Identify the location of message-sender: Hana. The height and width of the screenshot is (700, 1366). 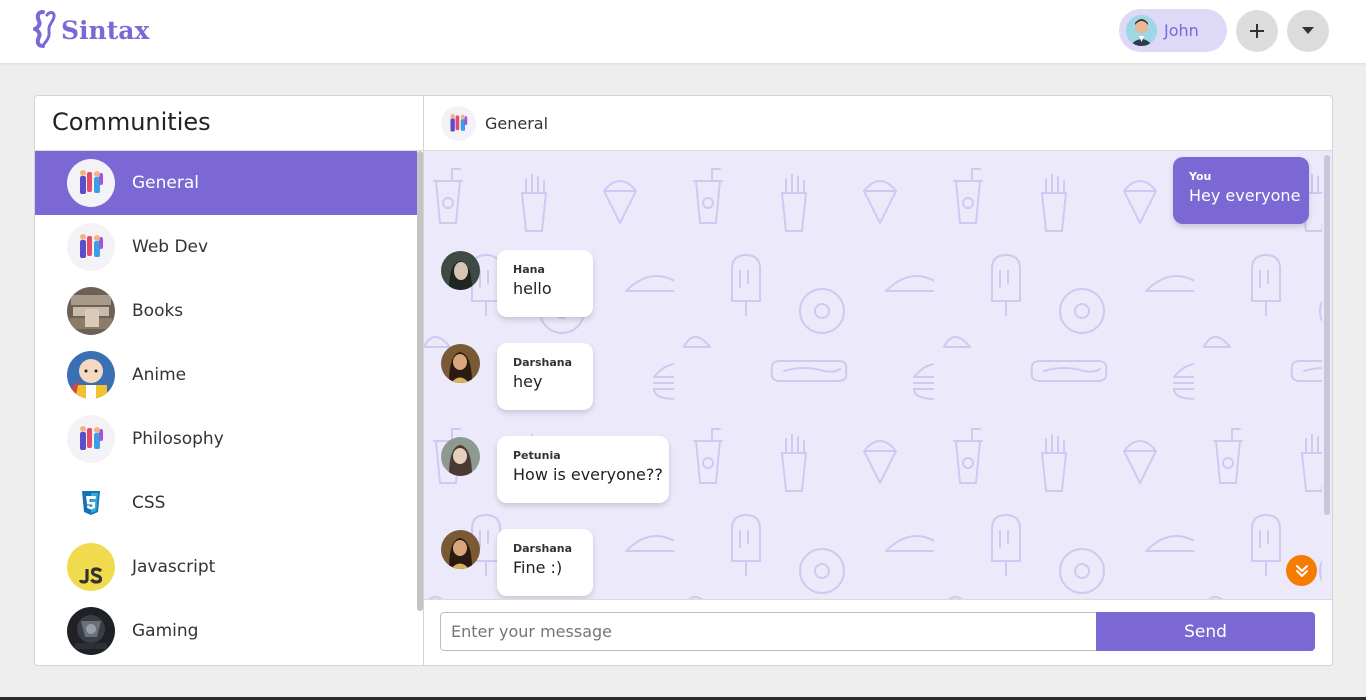
(529, 269).